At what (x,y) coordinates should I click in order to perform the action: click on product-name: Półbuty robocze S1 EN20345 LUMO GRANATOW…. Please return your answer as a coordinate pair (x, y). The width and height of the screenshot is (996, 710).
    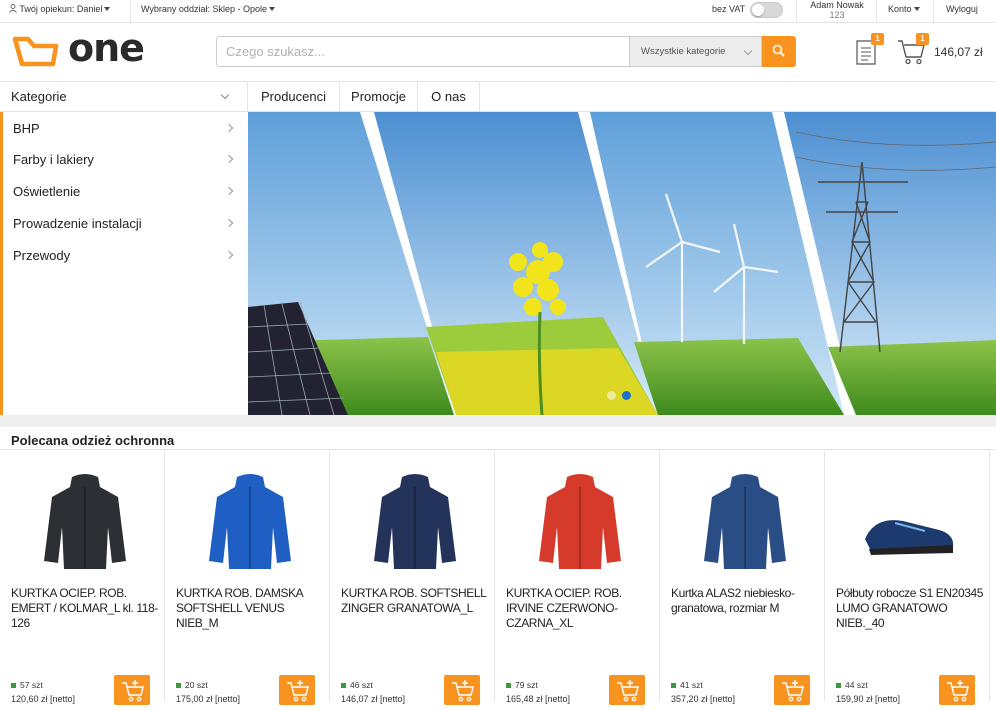
    Looking at the image, I should click on (910, 608).